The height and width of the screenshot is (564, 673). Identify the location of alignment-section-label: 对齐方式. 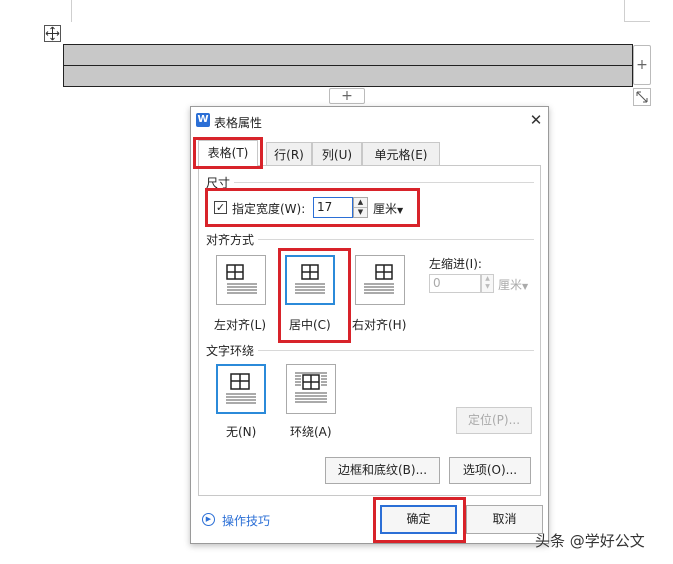
(232, 239).